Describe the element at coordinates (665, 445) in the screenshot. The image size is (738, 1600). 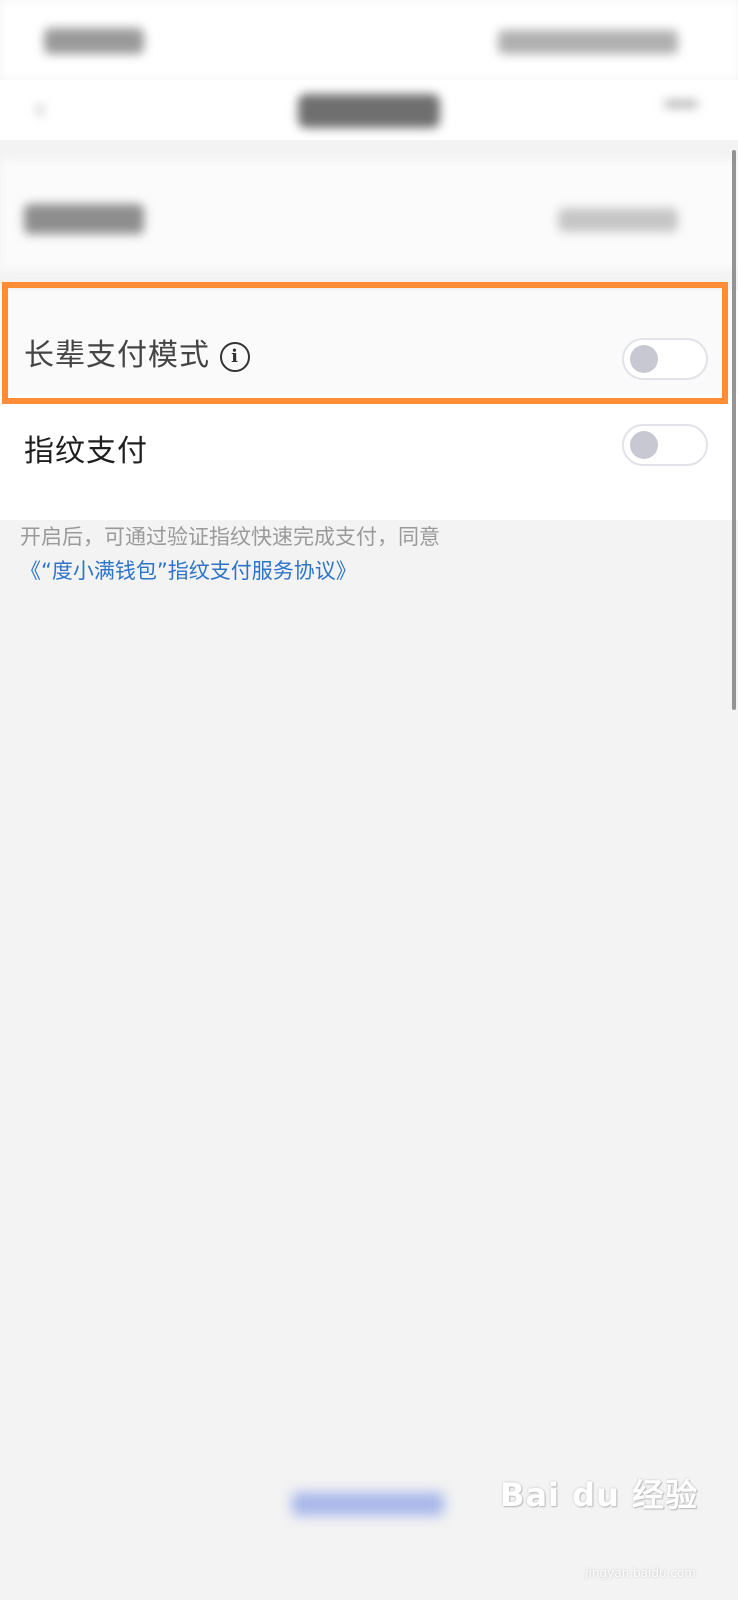
I see `fingerprint-toggle` at that location.